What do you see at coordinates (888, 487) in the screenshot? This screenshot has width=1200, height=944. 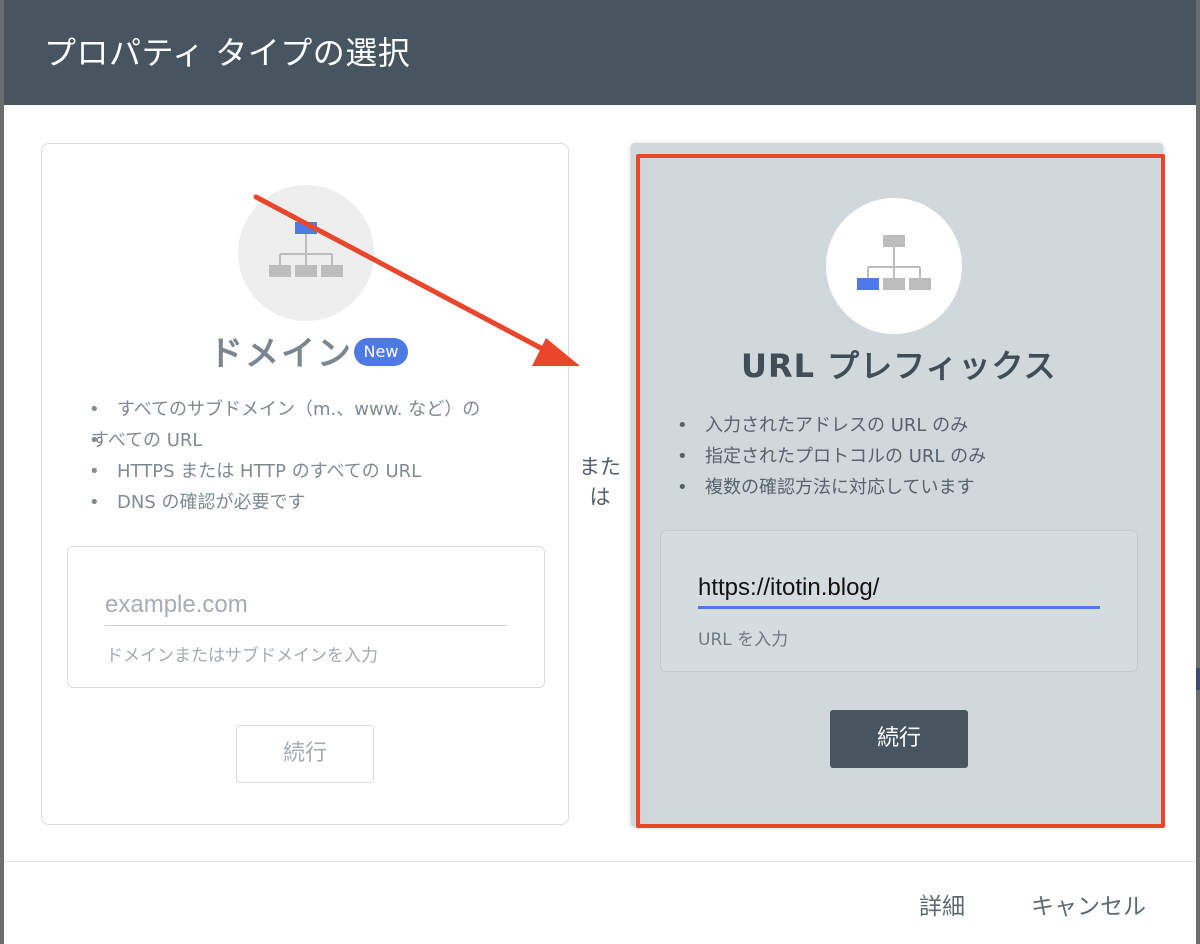 I see `url-feature-item: 複数の確認方法に対応しています` at bounding box center [888, 487].